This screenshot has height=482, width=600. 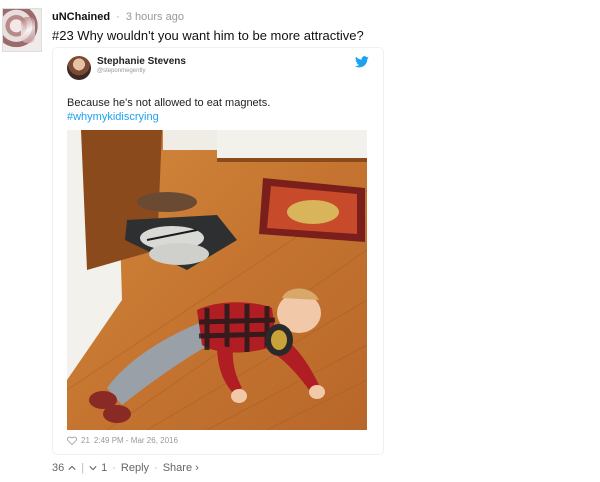 I want to click on downvote-count: 1, so click(x=104, y=468).